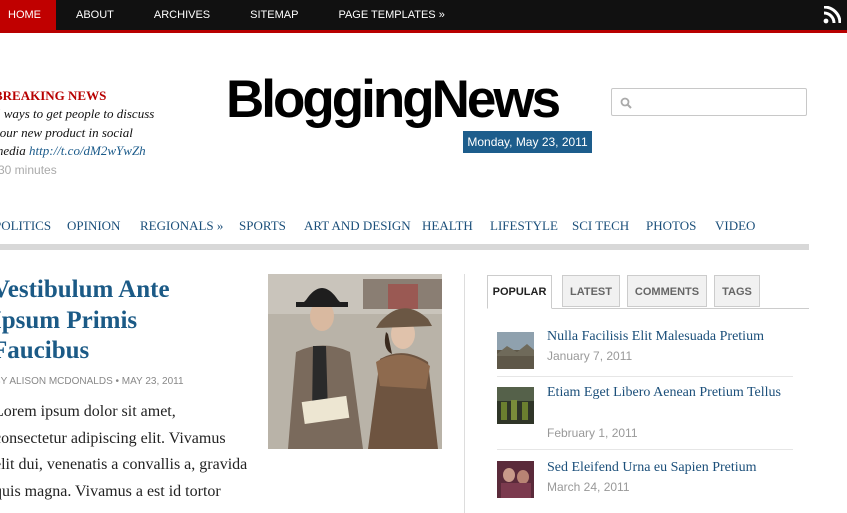 This screenshot has width=847, height=513. I want to click on rss-icon, so click(832, 15).